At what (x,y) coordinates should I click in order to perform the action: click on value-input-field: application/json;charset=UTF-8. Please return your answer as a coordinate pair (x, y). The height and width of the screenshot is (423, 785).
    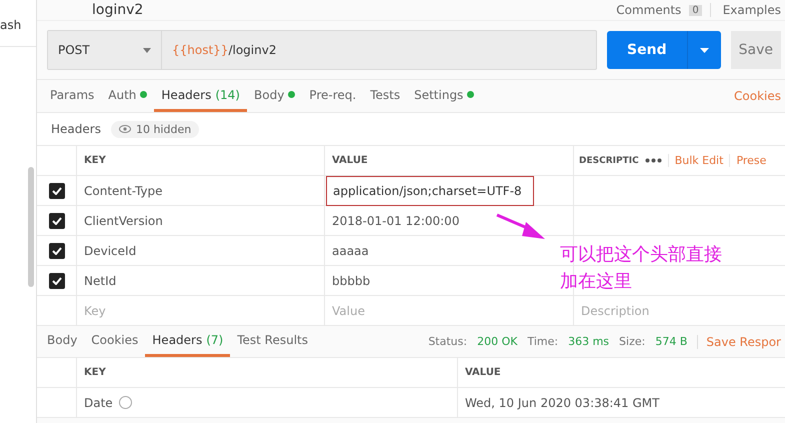
    Looking at the image, I should click on (430, 191).